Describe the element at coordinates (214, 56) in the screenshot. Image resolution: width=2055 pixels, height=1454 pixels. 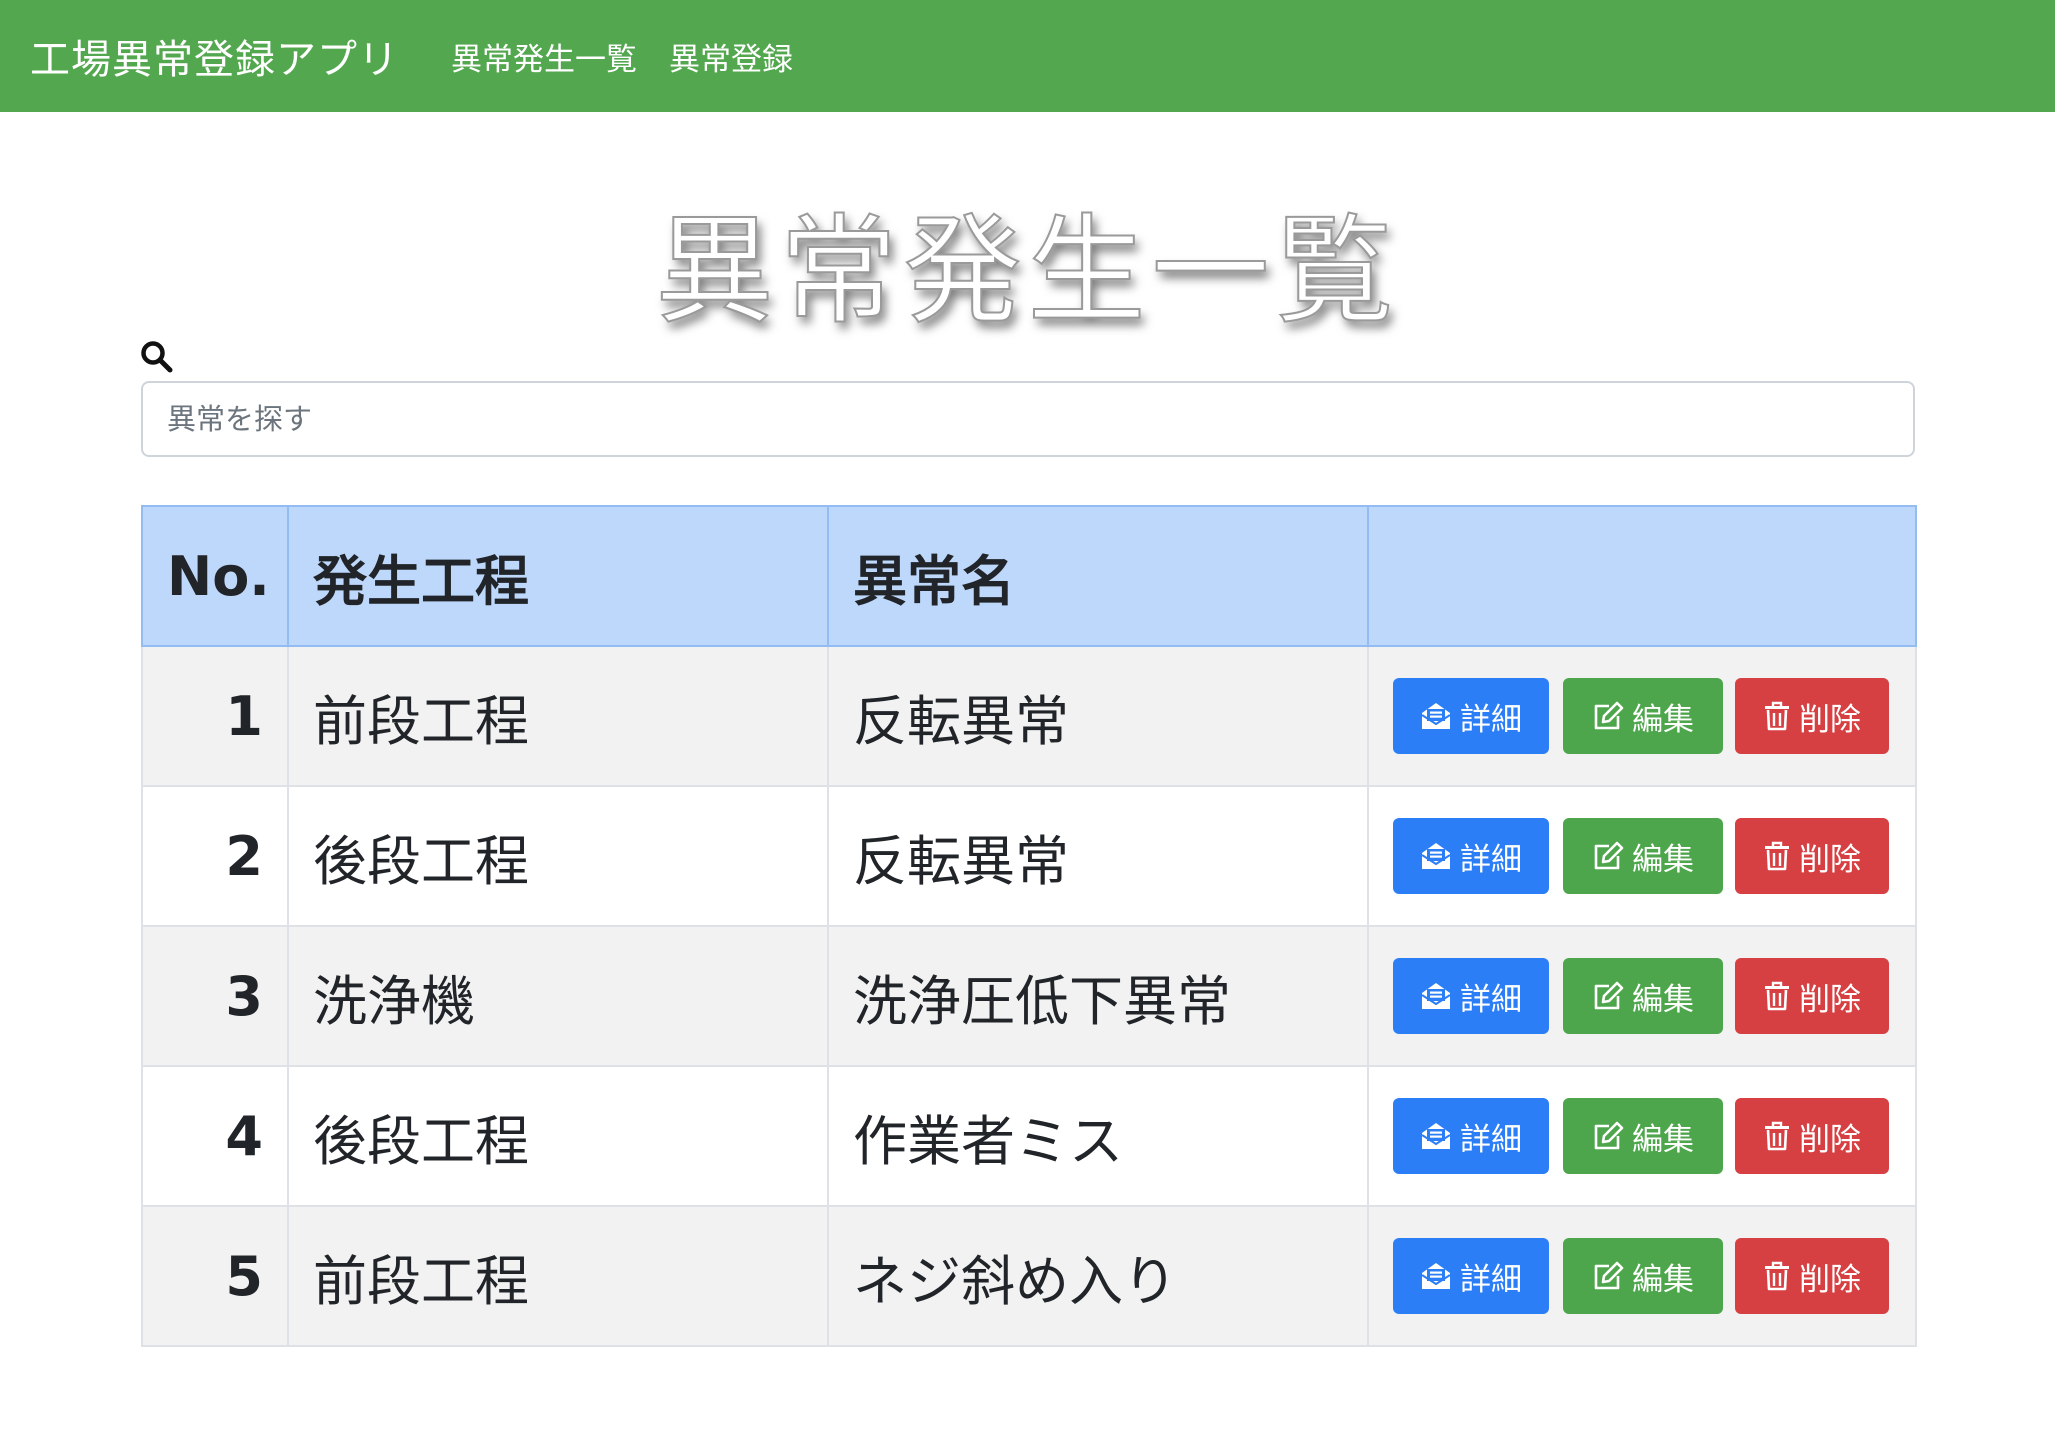
I see `app-brand: 工場異常登録アプリ` at that location.